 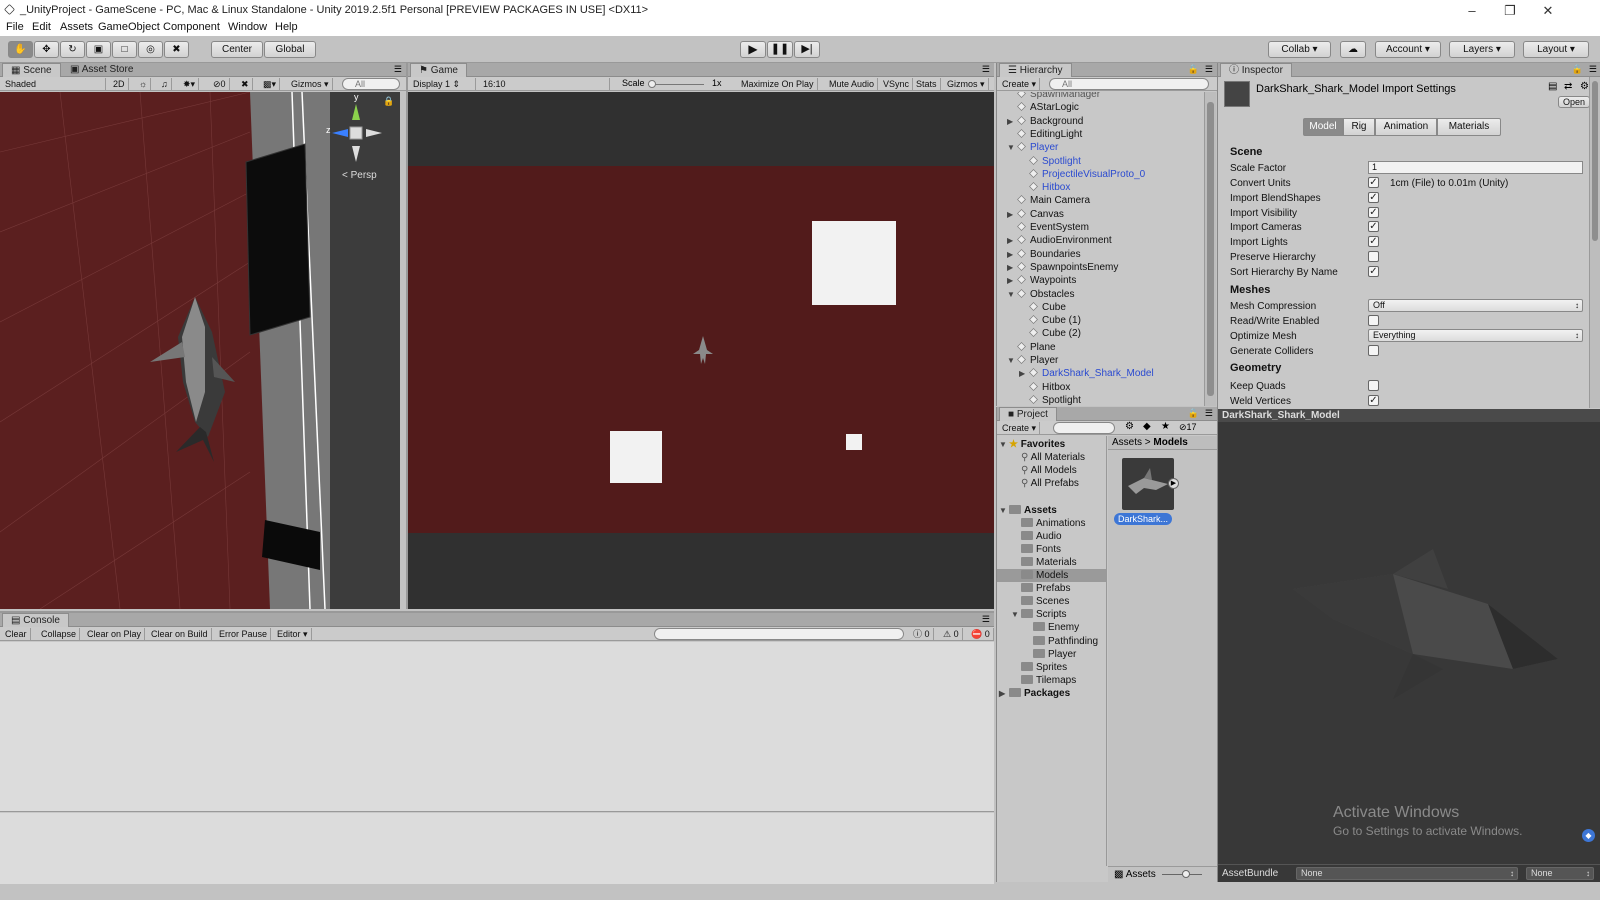 I want to click on hierarchy-menu-icon: ☰, so click(x=1209, y=69).